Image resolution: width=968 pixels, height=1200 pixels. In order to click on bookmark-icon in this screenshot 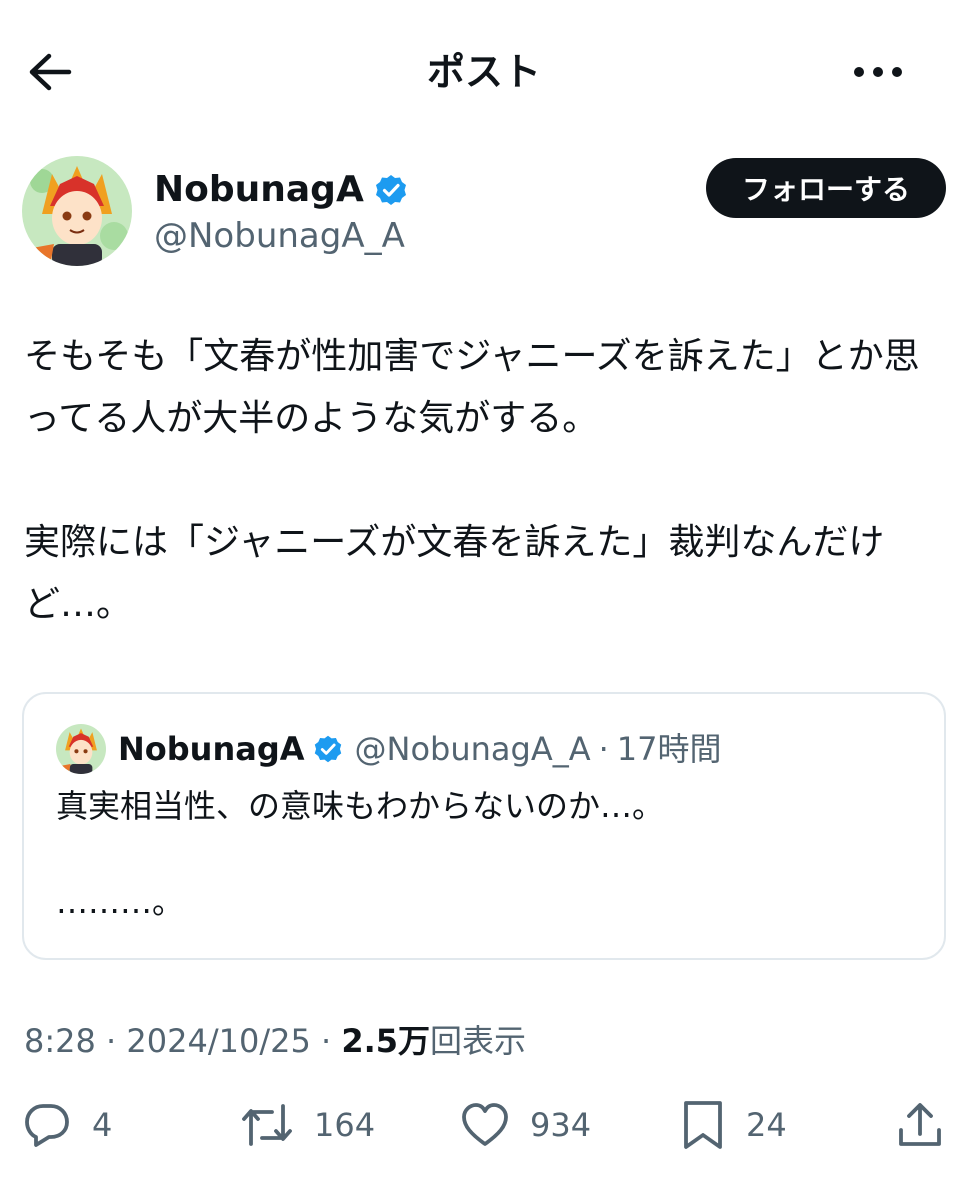, I will do `click(703, 1125)`.